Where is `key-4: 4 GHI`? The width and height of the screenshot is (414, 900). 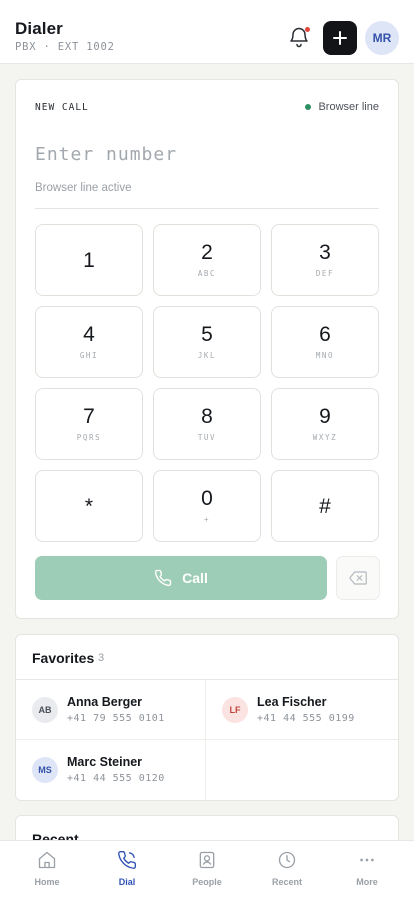
key-4: 4 GHI is located at coordinates (89, 342).